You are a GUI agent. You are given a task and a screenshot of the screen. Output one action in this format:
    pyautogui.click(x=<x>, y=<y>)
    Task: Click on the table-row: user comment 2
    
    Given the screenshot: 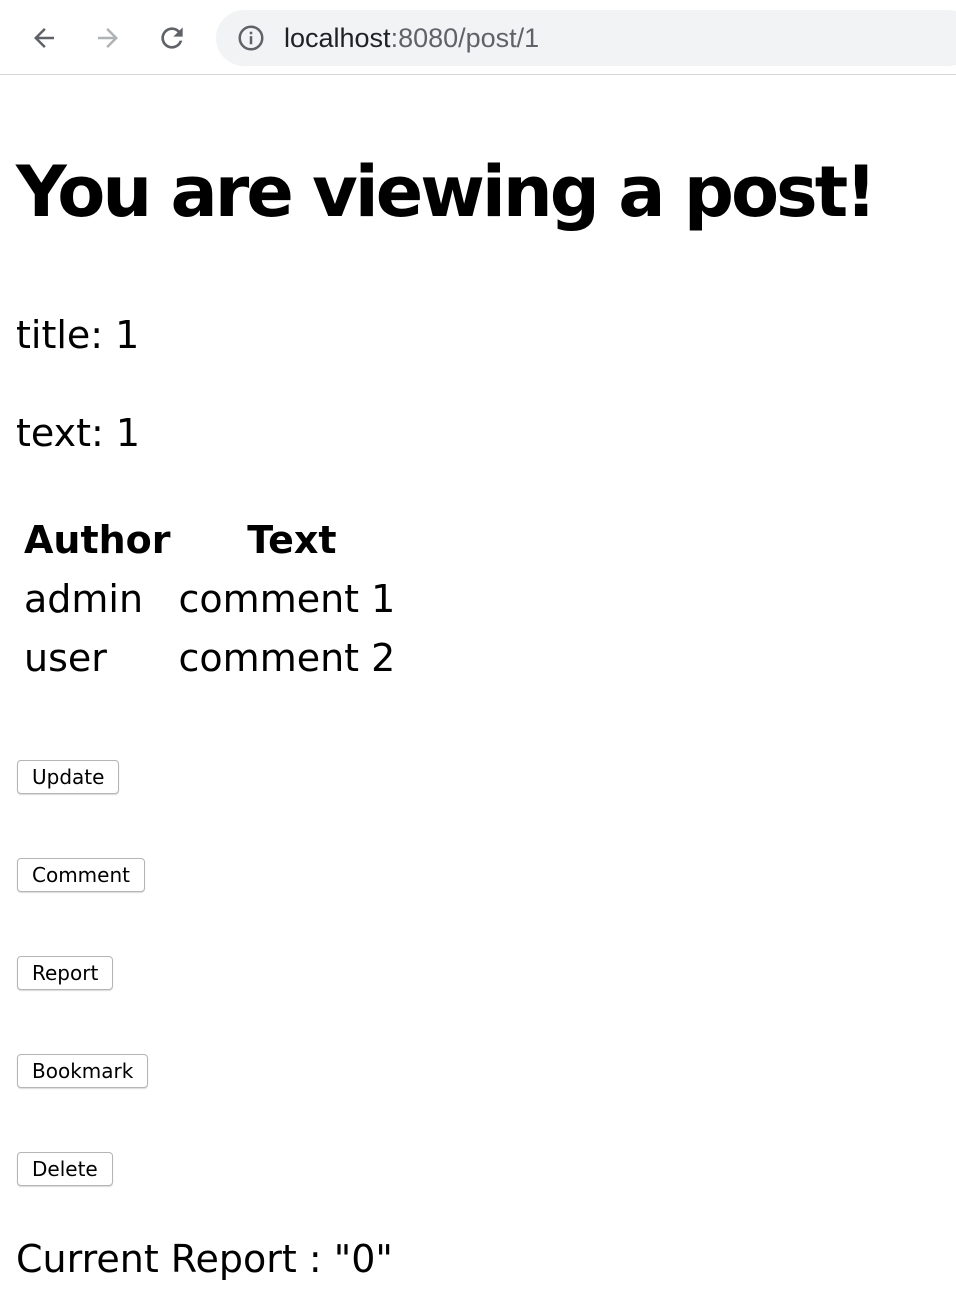 What is the action you would take?
    pyautogui.click(x=214, y=658)
    